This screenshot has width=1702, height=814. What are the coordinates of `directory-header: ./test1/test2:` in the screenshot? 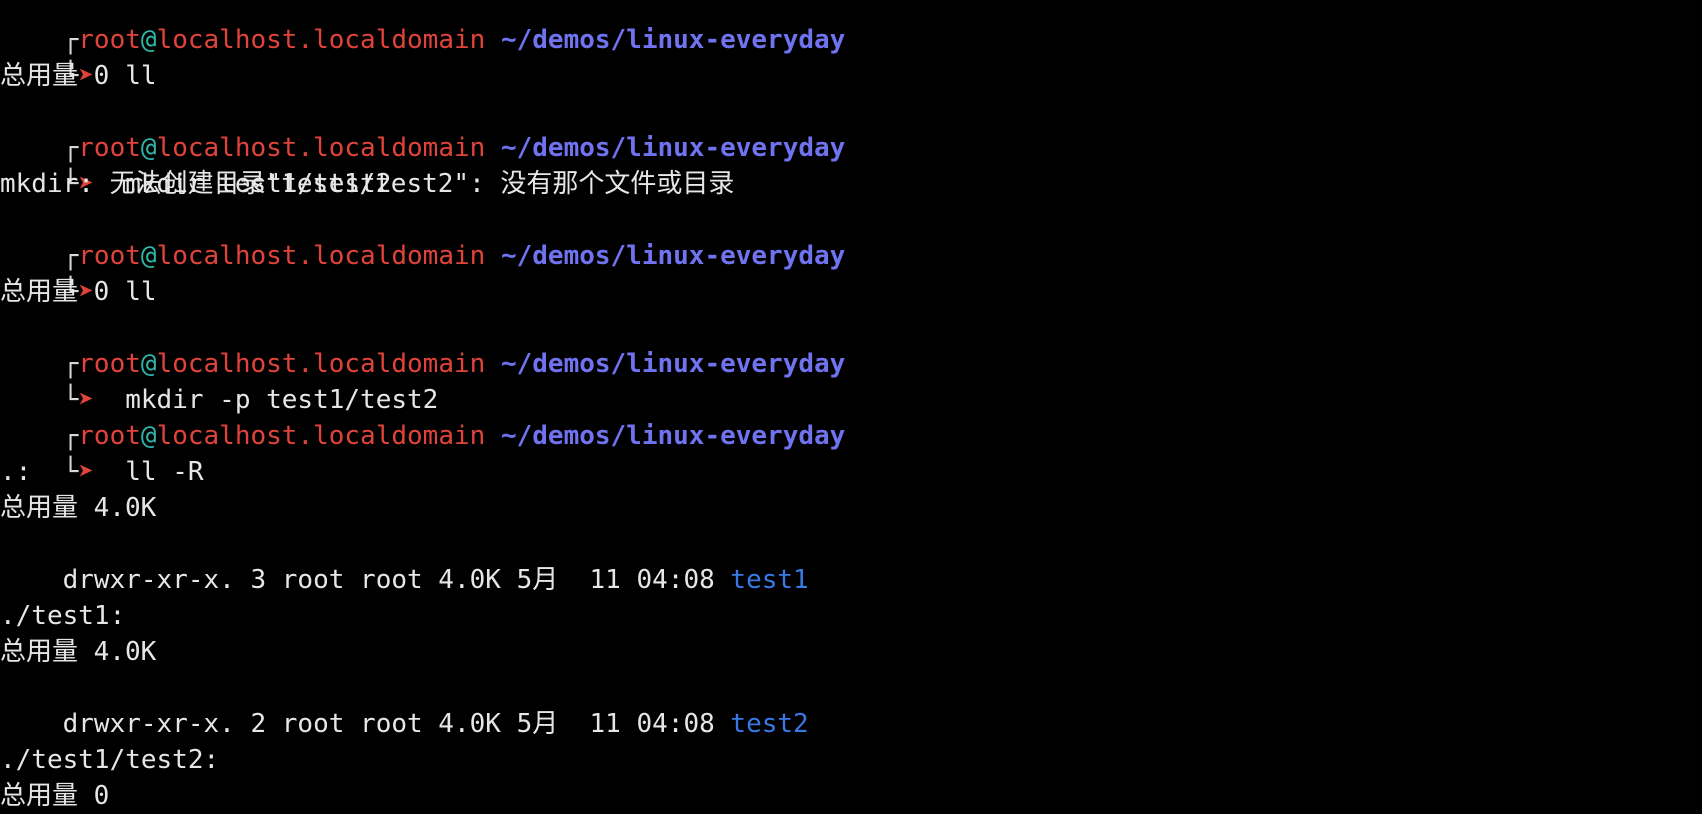 It's located at (110, 760).